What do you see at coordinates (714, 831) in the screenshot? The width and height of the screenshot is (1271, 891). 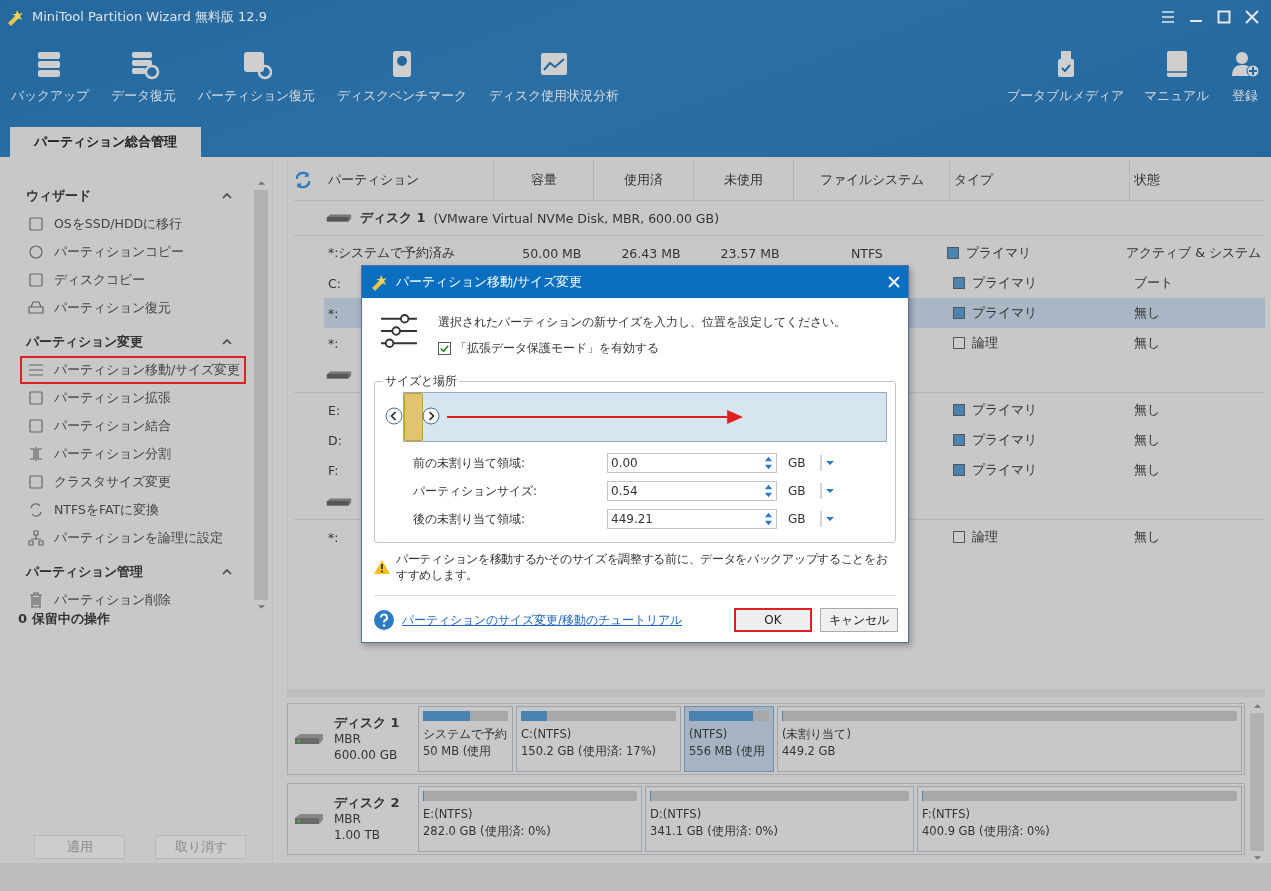 I see `partition-size: 341.1 GB (使用済: 0%)` at bounding box center [714, 831].